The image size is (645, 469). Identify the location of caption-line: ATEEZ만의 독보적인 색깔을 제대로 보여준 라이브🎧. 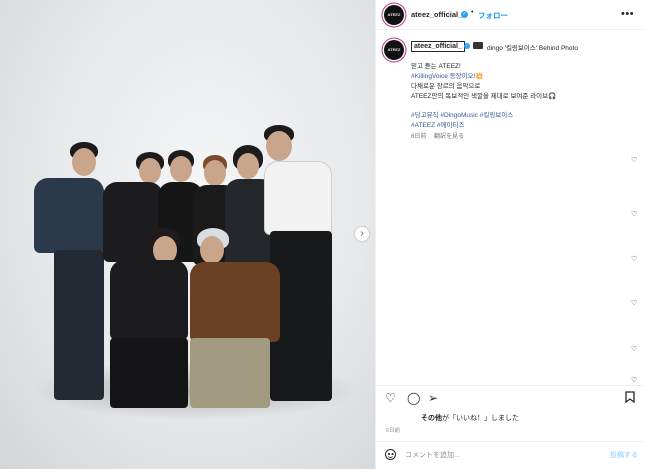
(484, 96).